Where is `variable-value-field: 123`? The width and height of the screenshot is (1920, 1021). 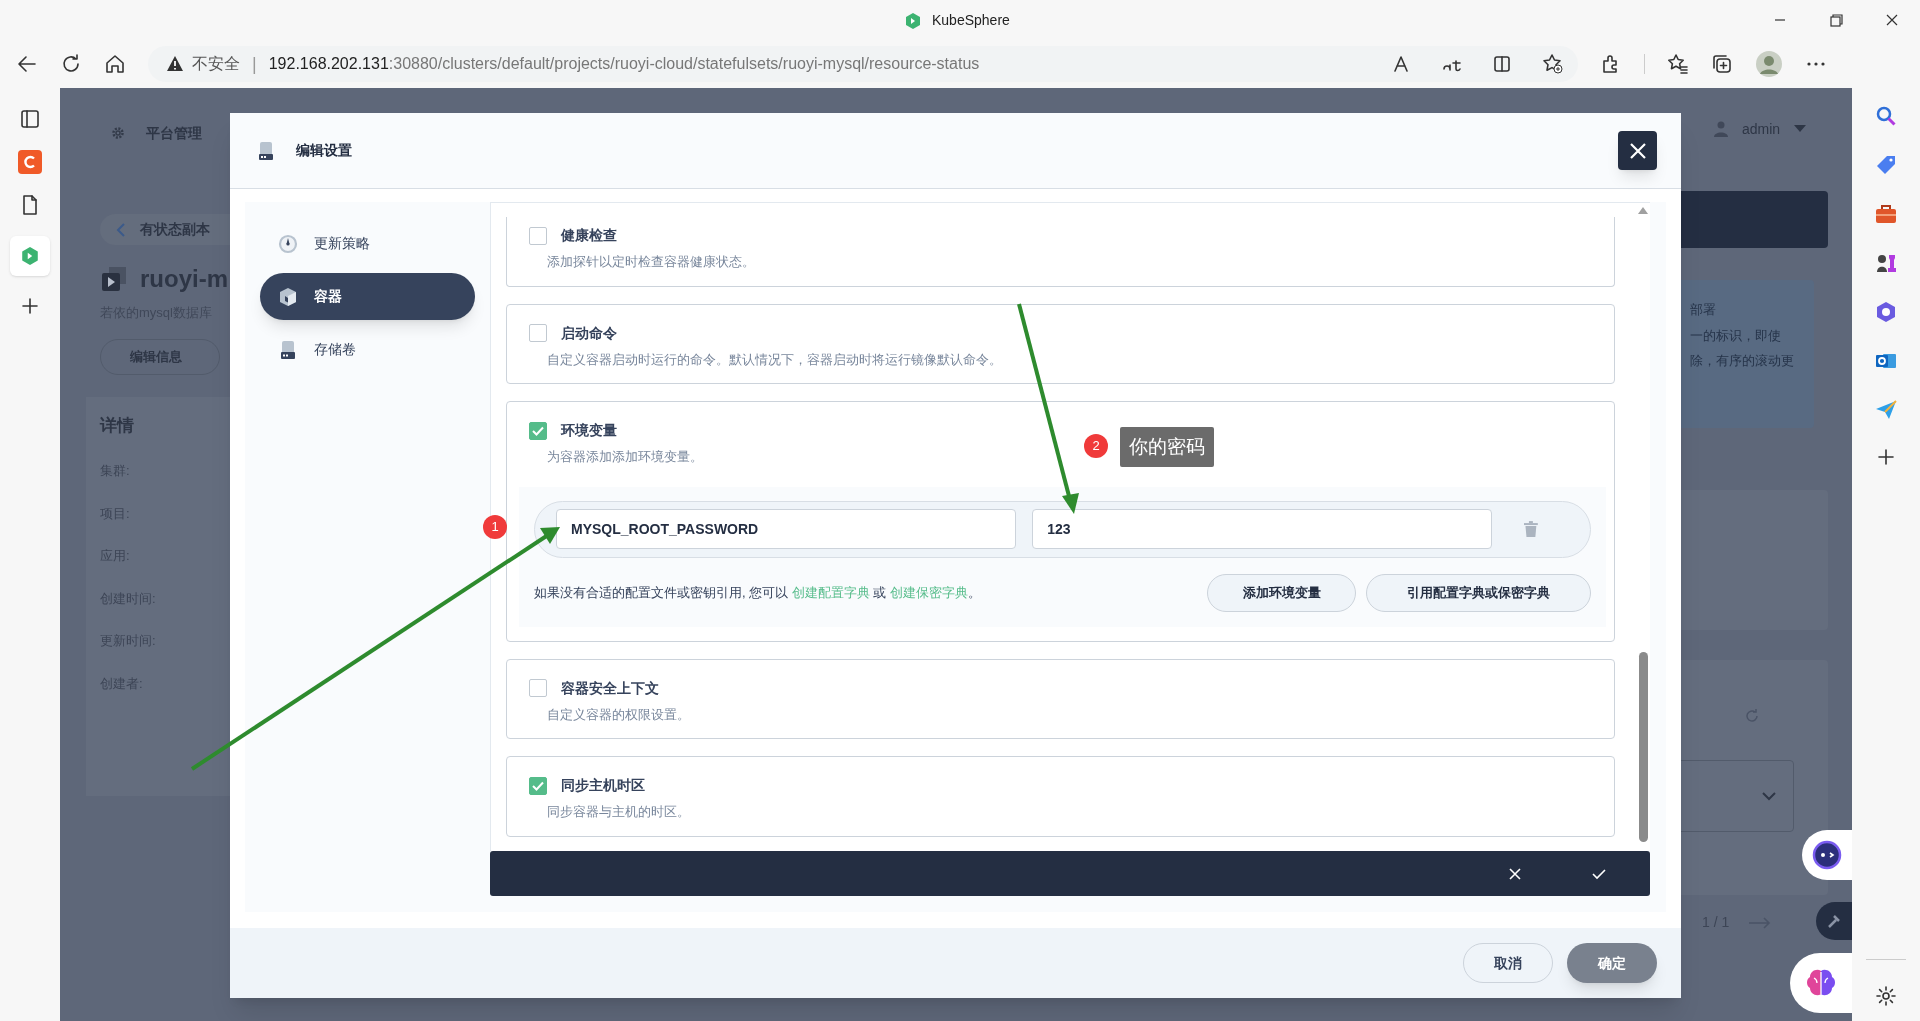 variable-value-field: 123 is located at coordinates (1262, 529).